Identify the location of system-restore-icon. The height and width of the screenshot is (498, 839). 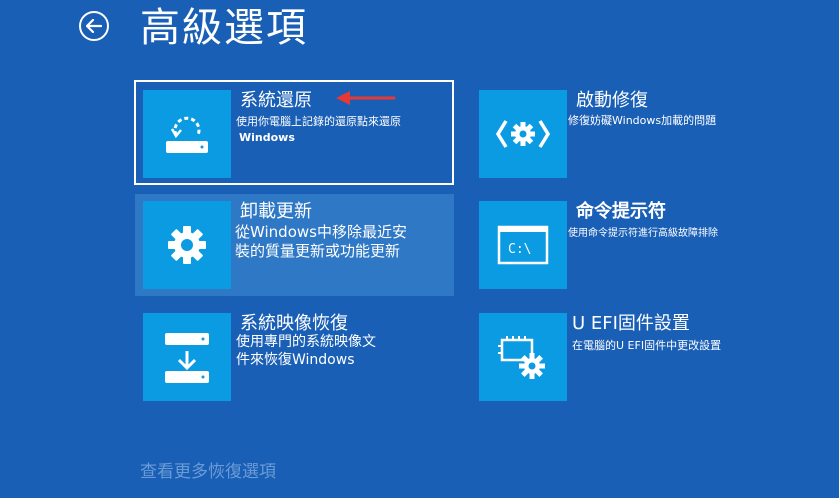
(187, 134).